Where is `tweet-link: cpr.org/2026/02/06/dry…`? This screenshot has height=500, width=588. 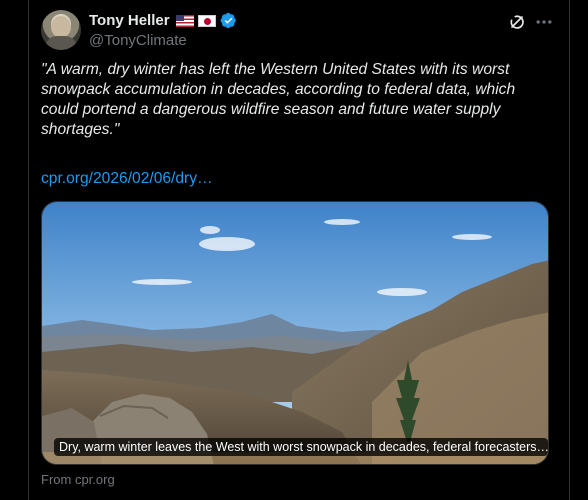
tweet-link: cpr.org/2026/02/06/dry… is located at coordinates (127, 179).